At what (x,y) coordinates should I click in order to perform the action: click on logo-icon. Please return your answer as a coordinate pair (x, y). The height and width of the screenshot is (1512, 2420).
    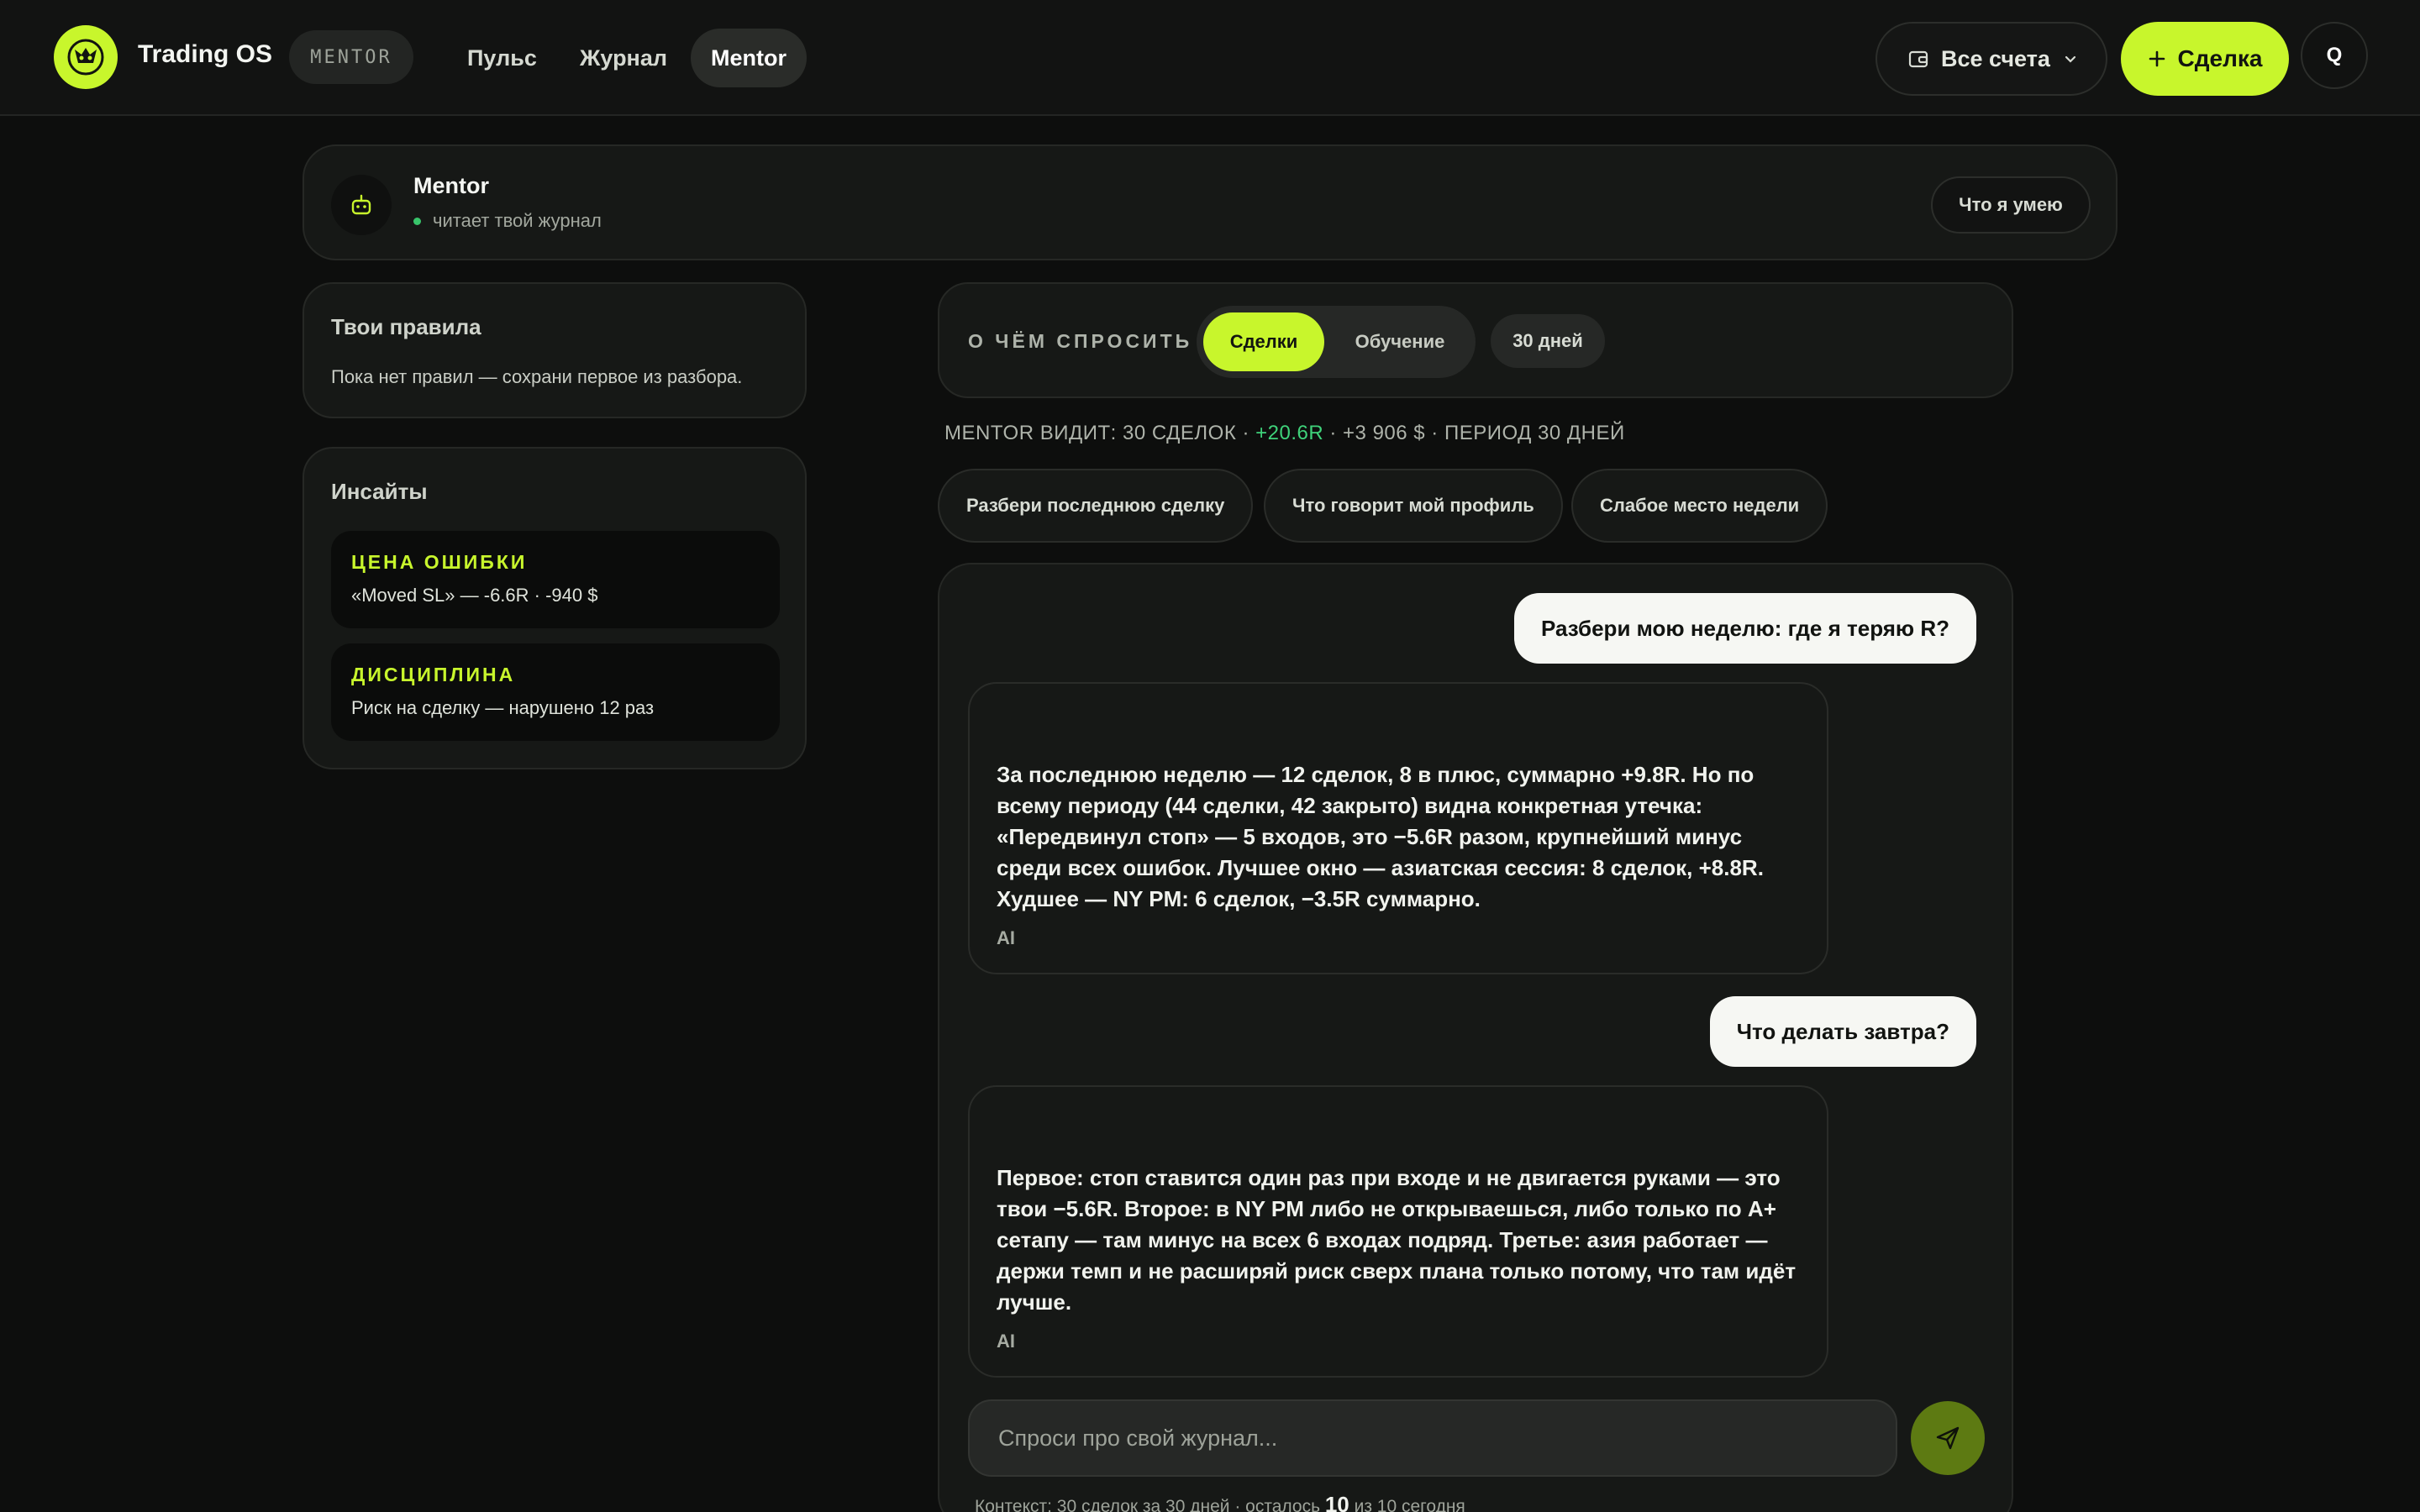
    Looking at the image, I should click on (86, 57).